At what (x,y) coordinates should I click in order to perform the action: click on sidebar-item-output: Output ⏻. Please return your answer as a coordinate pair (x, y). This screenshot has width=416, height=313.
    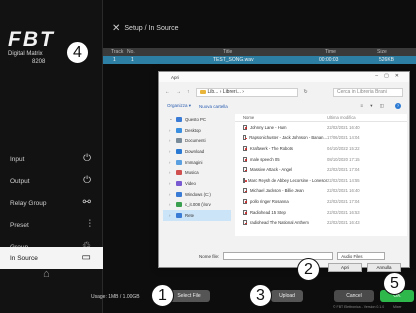
    Looking at the image, I should click on (51, 181).